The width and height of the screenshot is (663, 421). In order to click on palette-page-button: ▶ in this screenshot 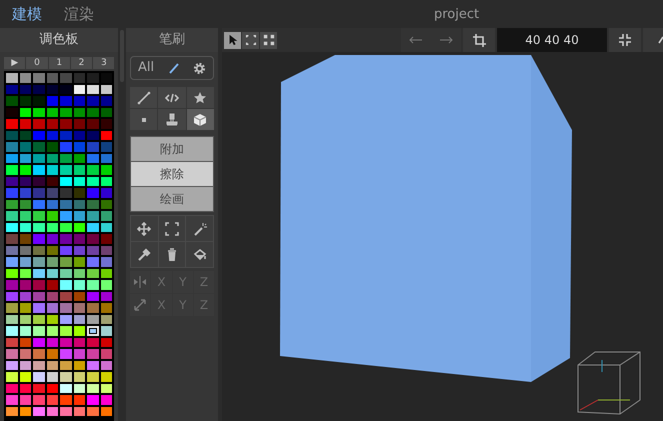, I will do `click(15, 63)`.